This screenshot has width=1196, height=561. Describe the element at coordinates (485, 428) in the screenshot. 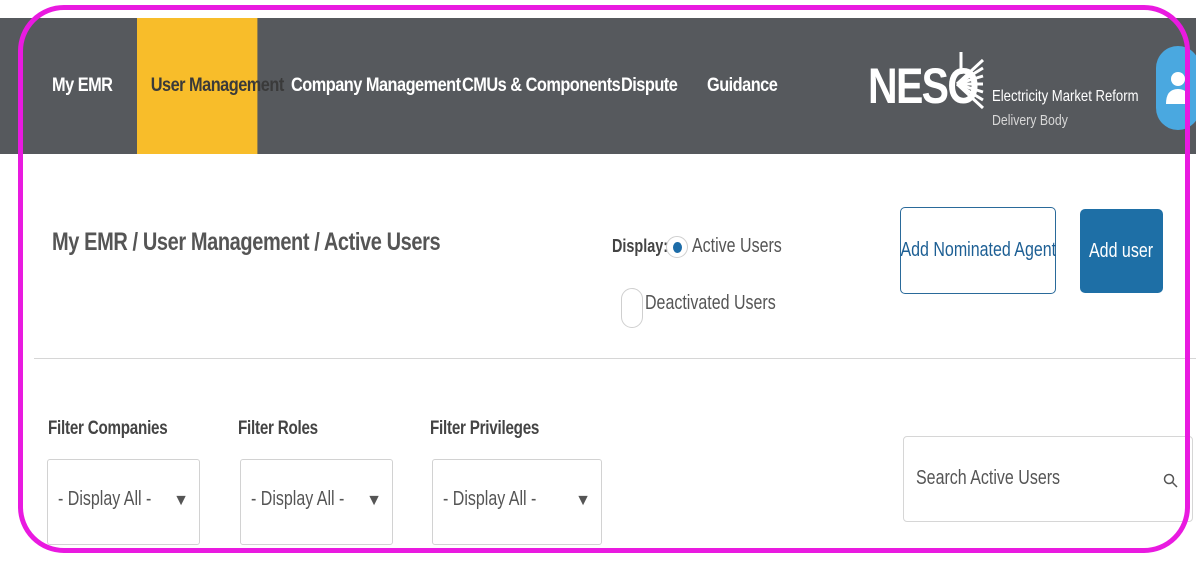

I see `filter-privileges-label: Filter Privileges` at that location.